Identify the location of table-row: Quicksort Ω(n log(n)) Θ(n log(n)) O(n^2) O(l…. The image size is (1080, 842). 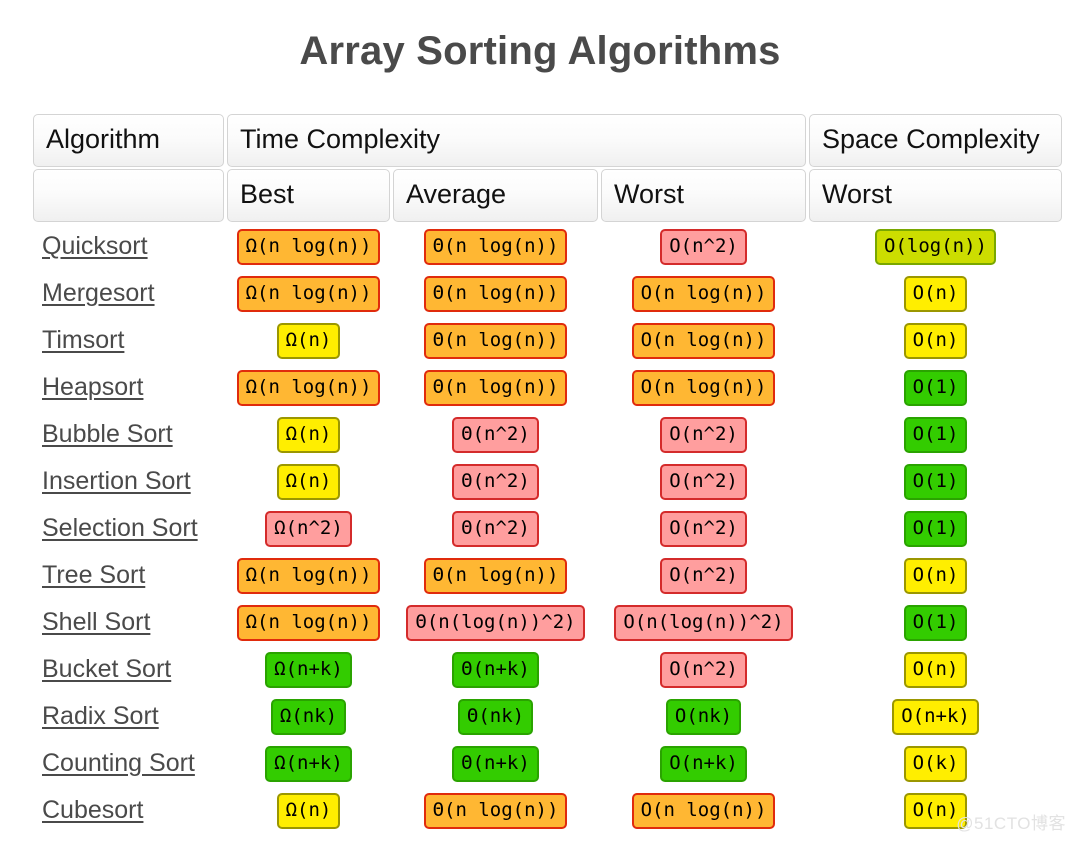
(547, 246).